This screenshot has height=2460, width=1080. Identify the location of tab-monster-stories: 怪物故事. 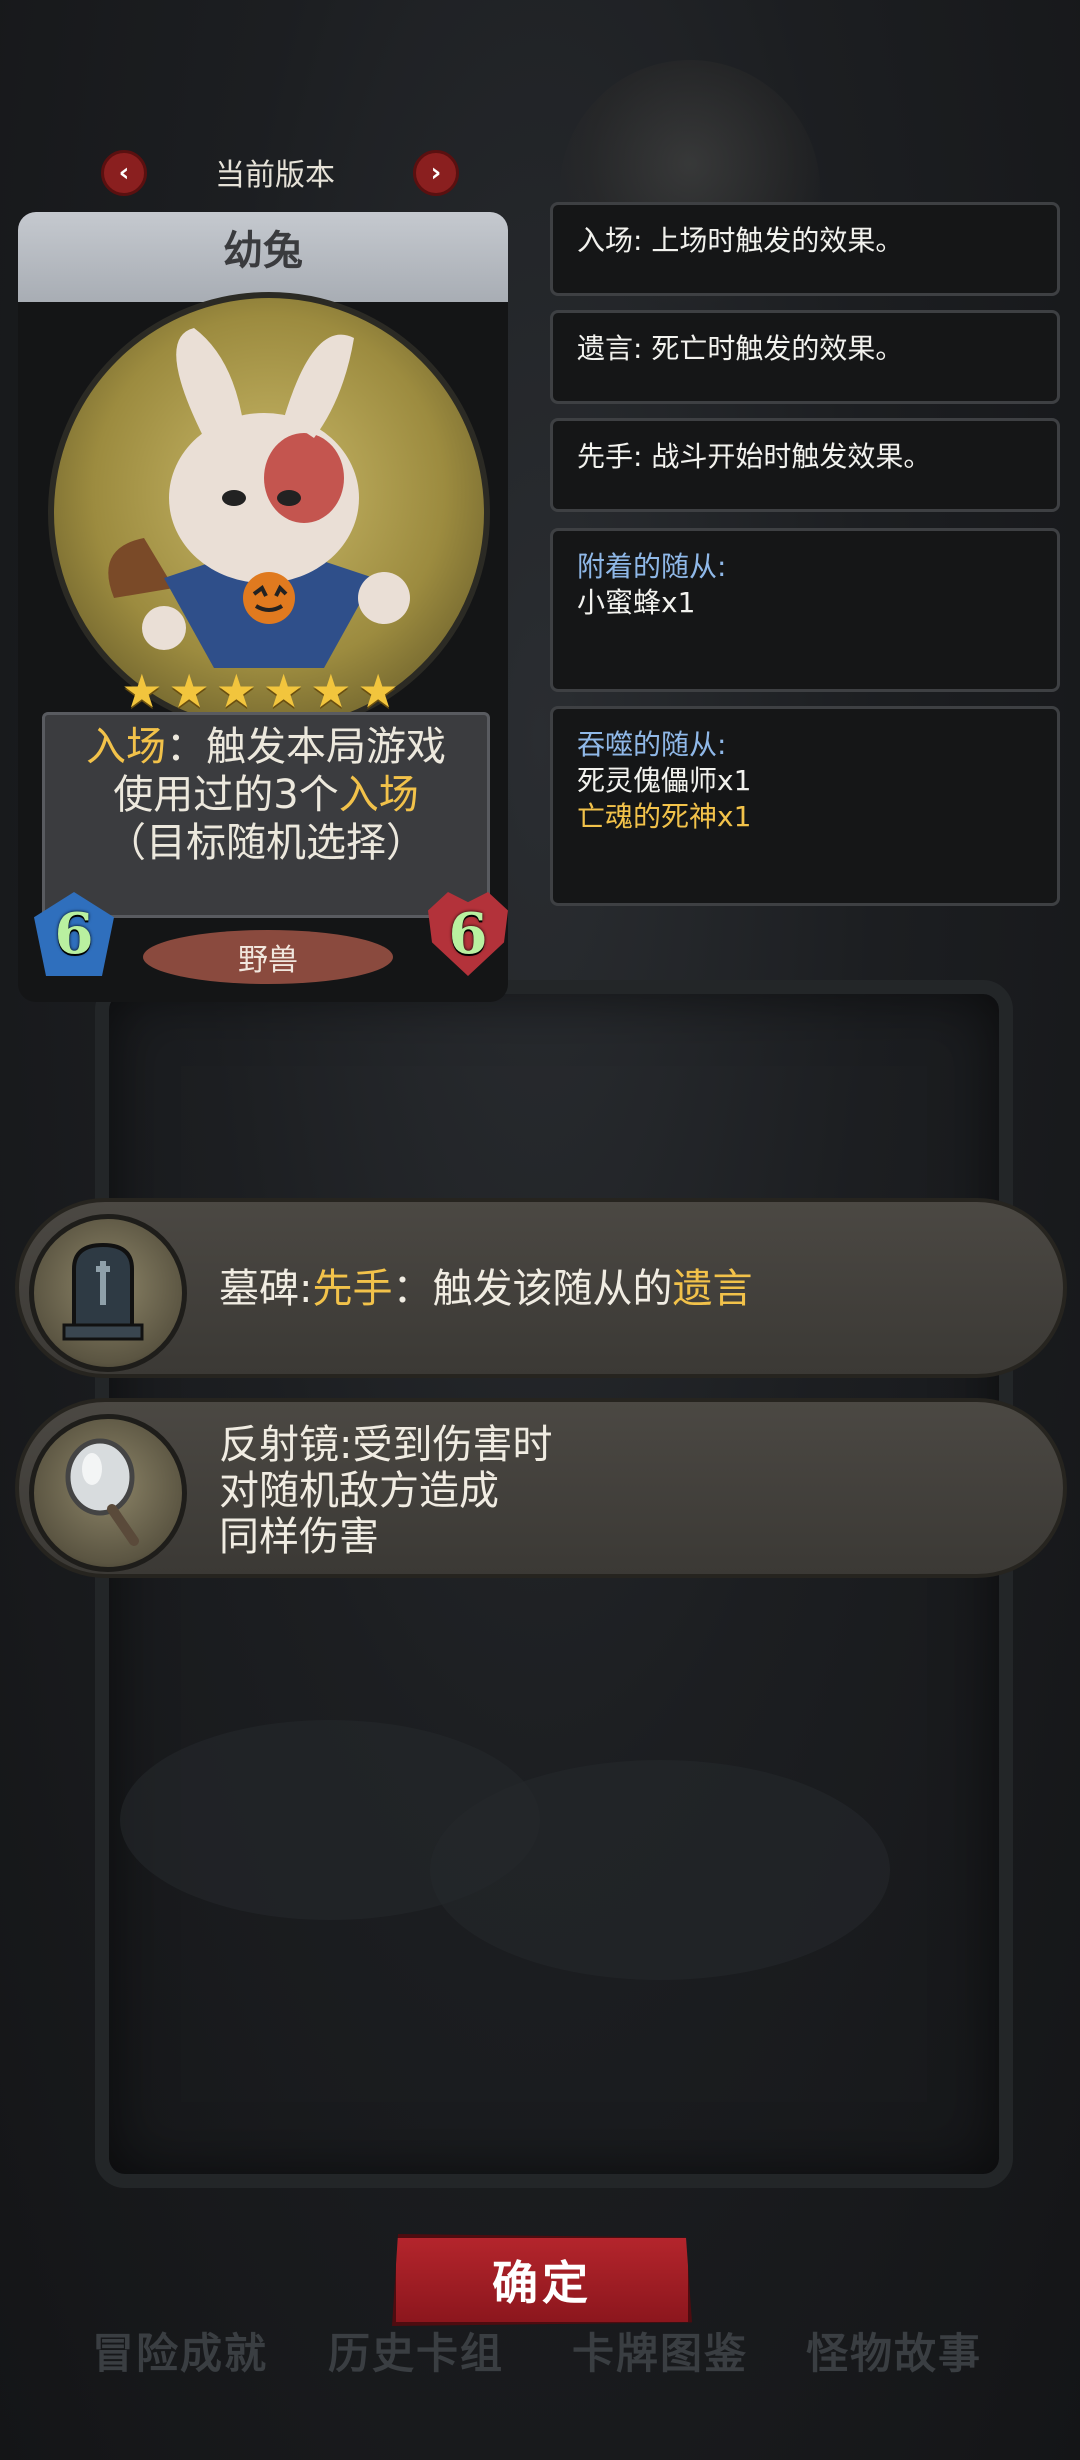
(894, 2353).